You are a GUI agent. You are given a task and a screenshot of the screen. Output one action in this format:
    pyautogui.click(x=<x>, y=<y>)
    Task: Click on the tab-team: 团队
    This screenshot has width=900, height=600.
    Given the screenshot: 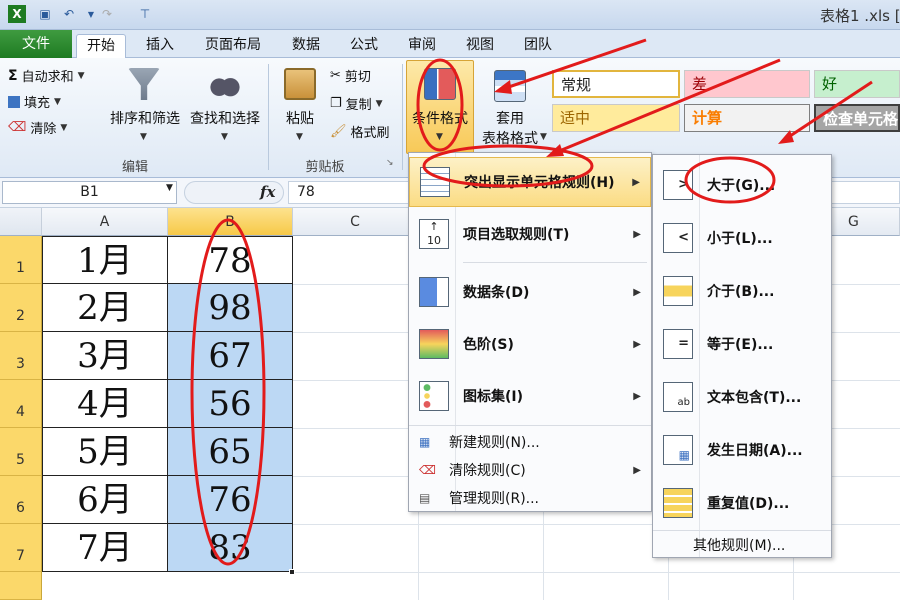 What is the action you would take?
    pyautogui.click(x=538, y=46)
    